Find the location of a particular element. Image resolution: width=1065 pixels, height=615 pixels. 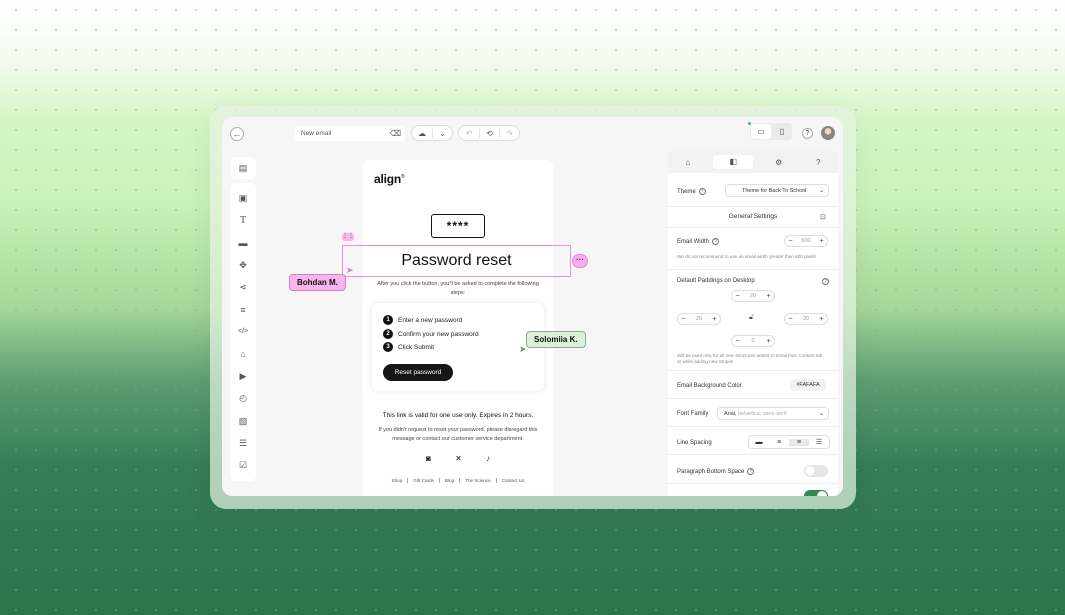

footer-link-gift-cards: Gift Cards is located at coordinates (423, 480).